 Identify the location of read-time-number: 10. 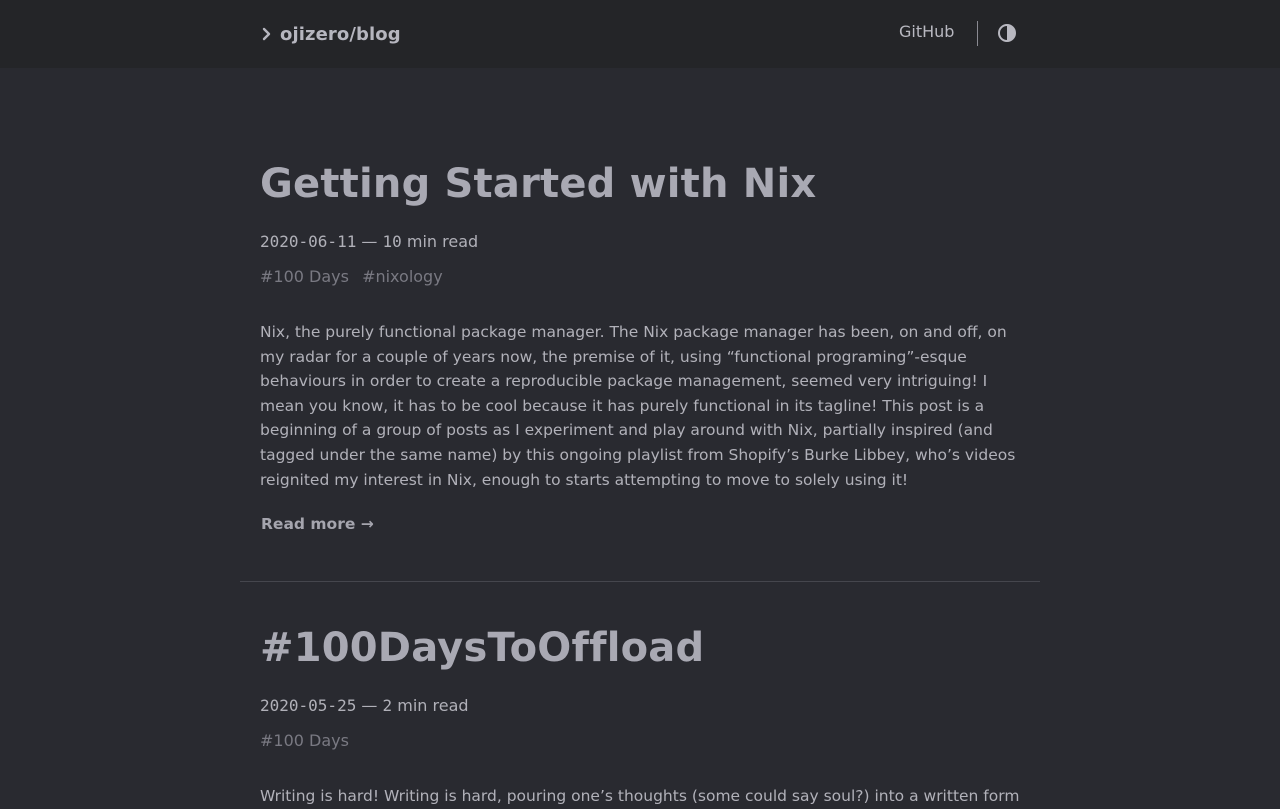
(392, 241).